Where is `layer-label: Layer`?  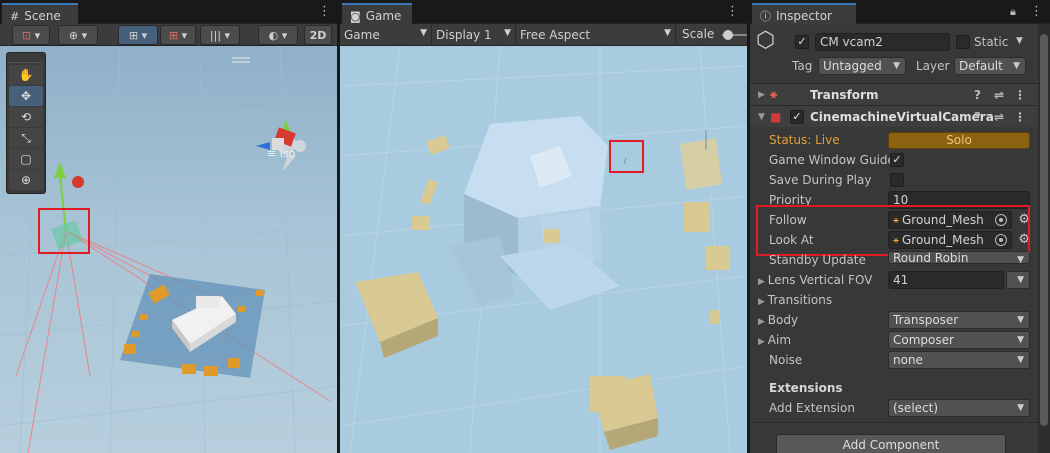 layer-label: Layer is located at coordinates (933, 66).